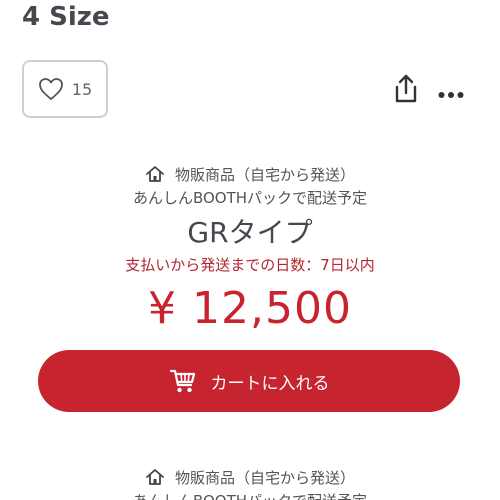 The height and width of the screenshot is (500, 500). Describe the element at coordinates (66, 17) in the screenshot. I see `page-title: 4 Size` at that location.